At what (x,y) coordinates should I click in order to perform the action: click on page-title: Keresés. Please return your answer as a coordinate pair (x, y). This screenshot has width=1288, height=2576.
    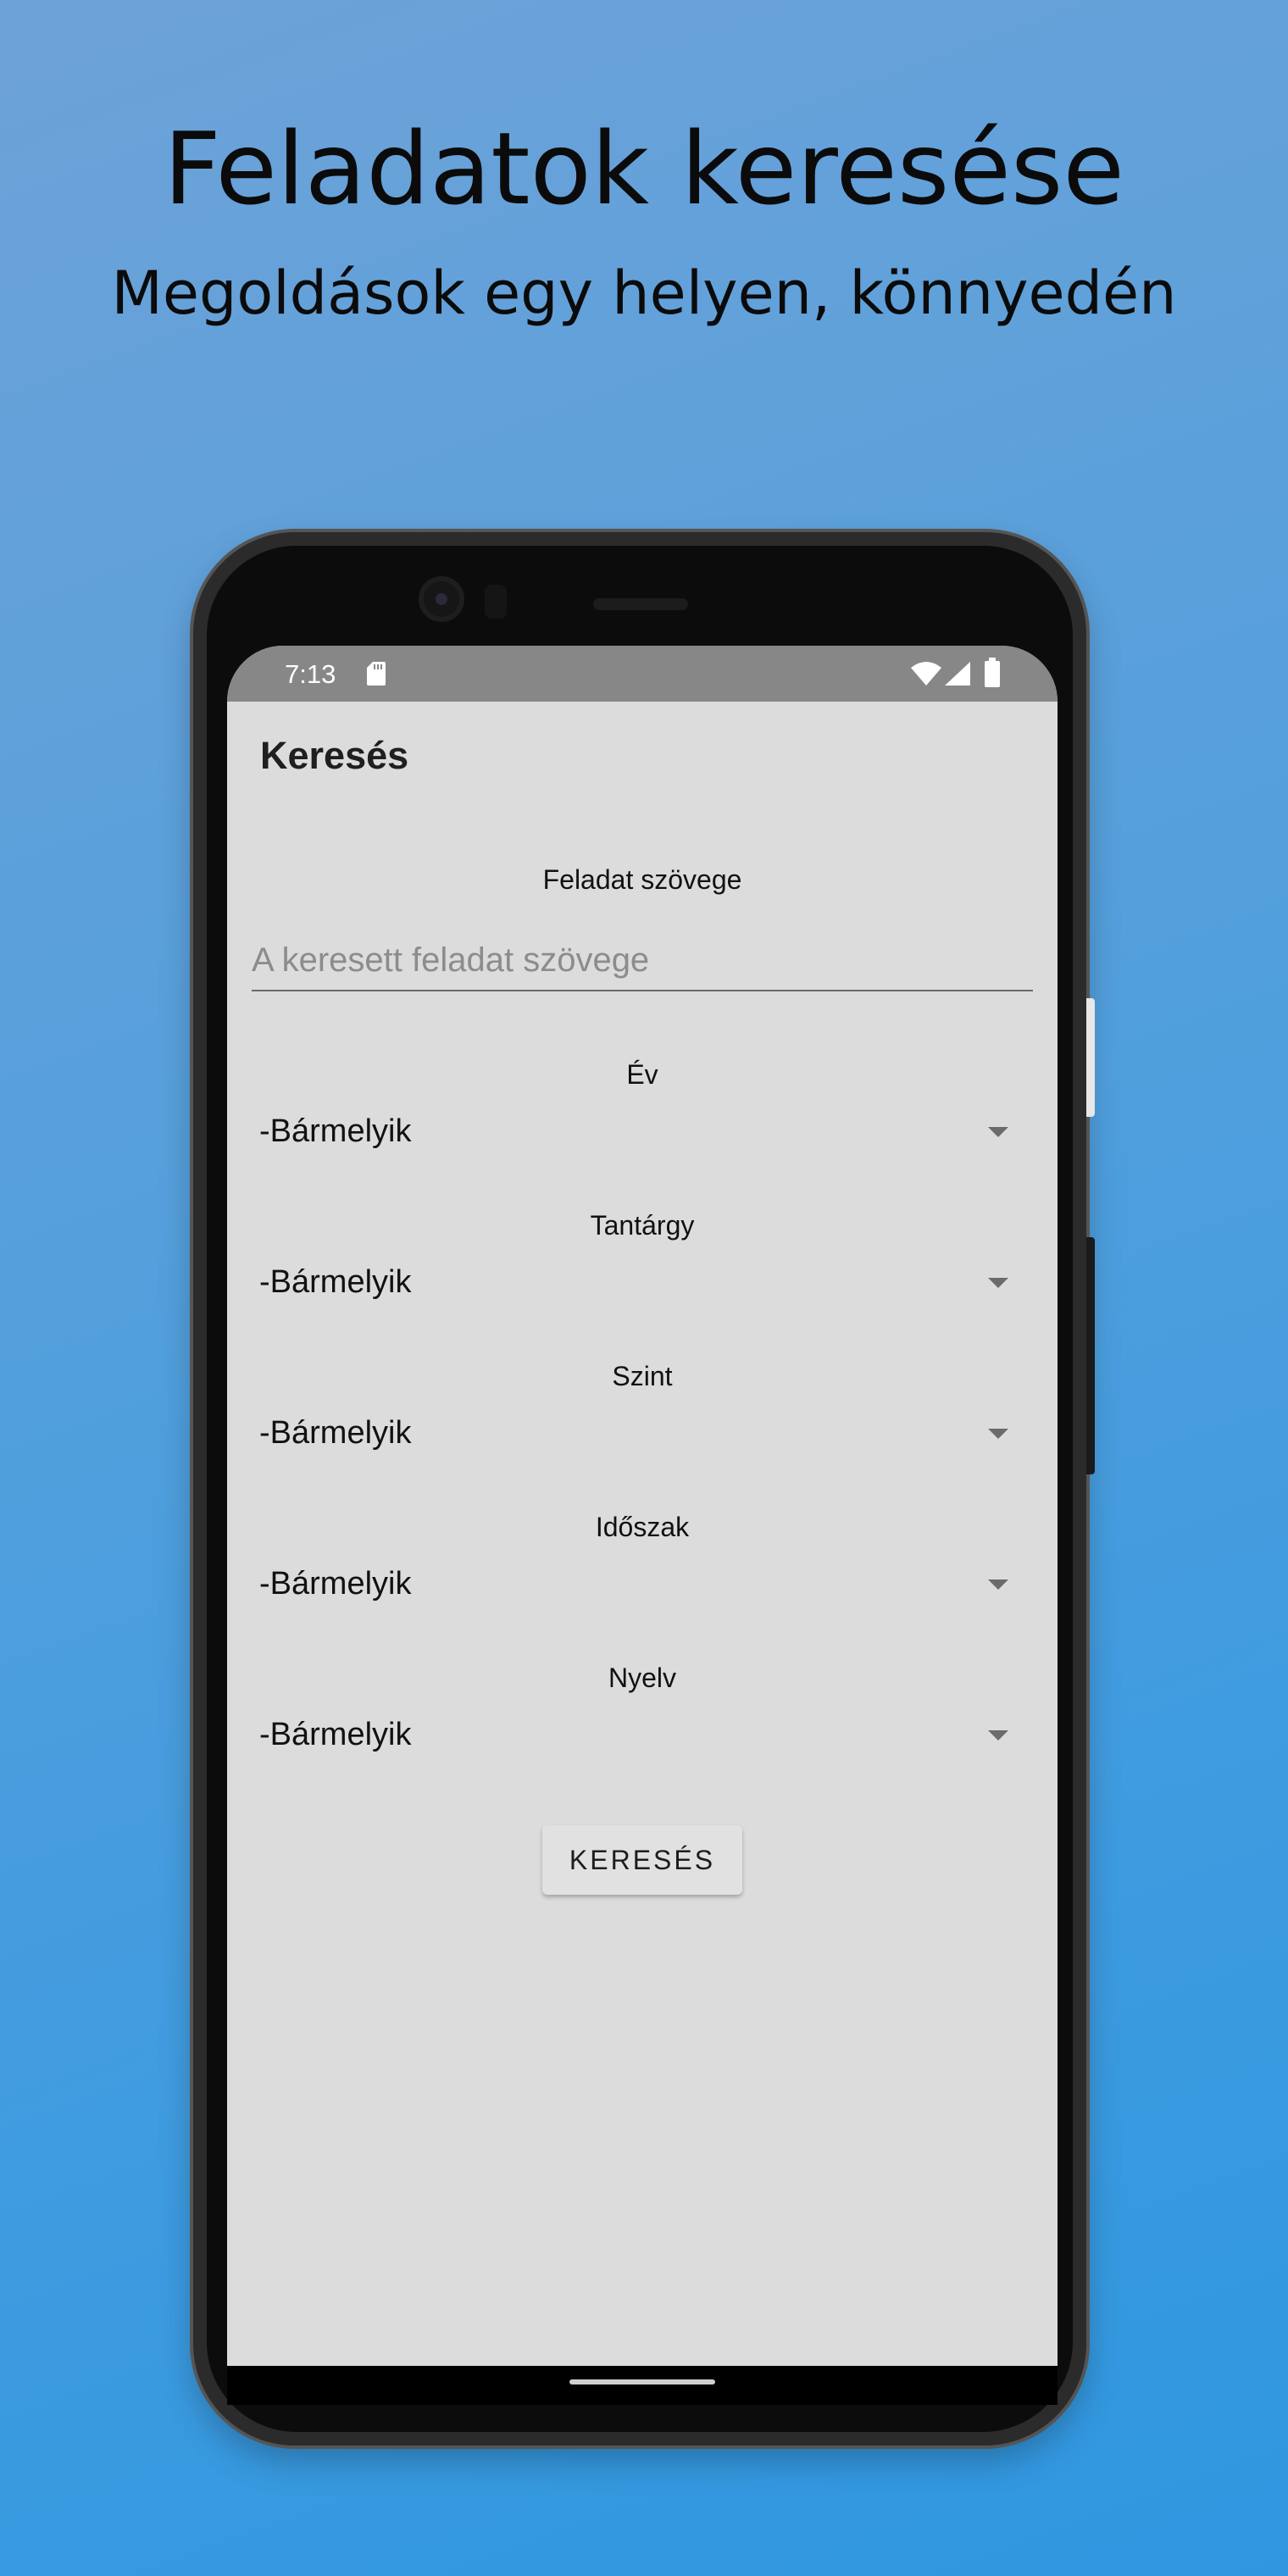
    Looking at the image, I should click on (334, 755).